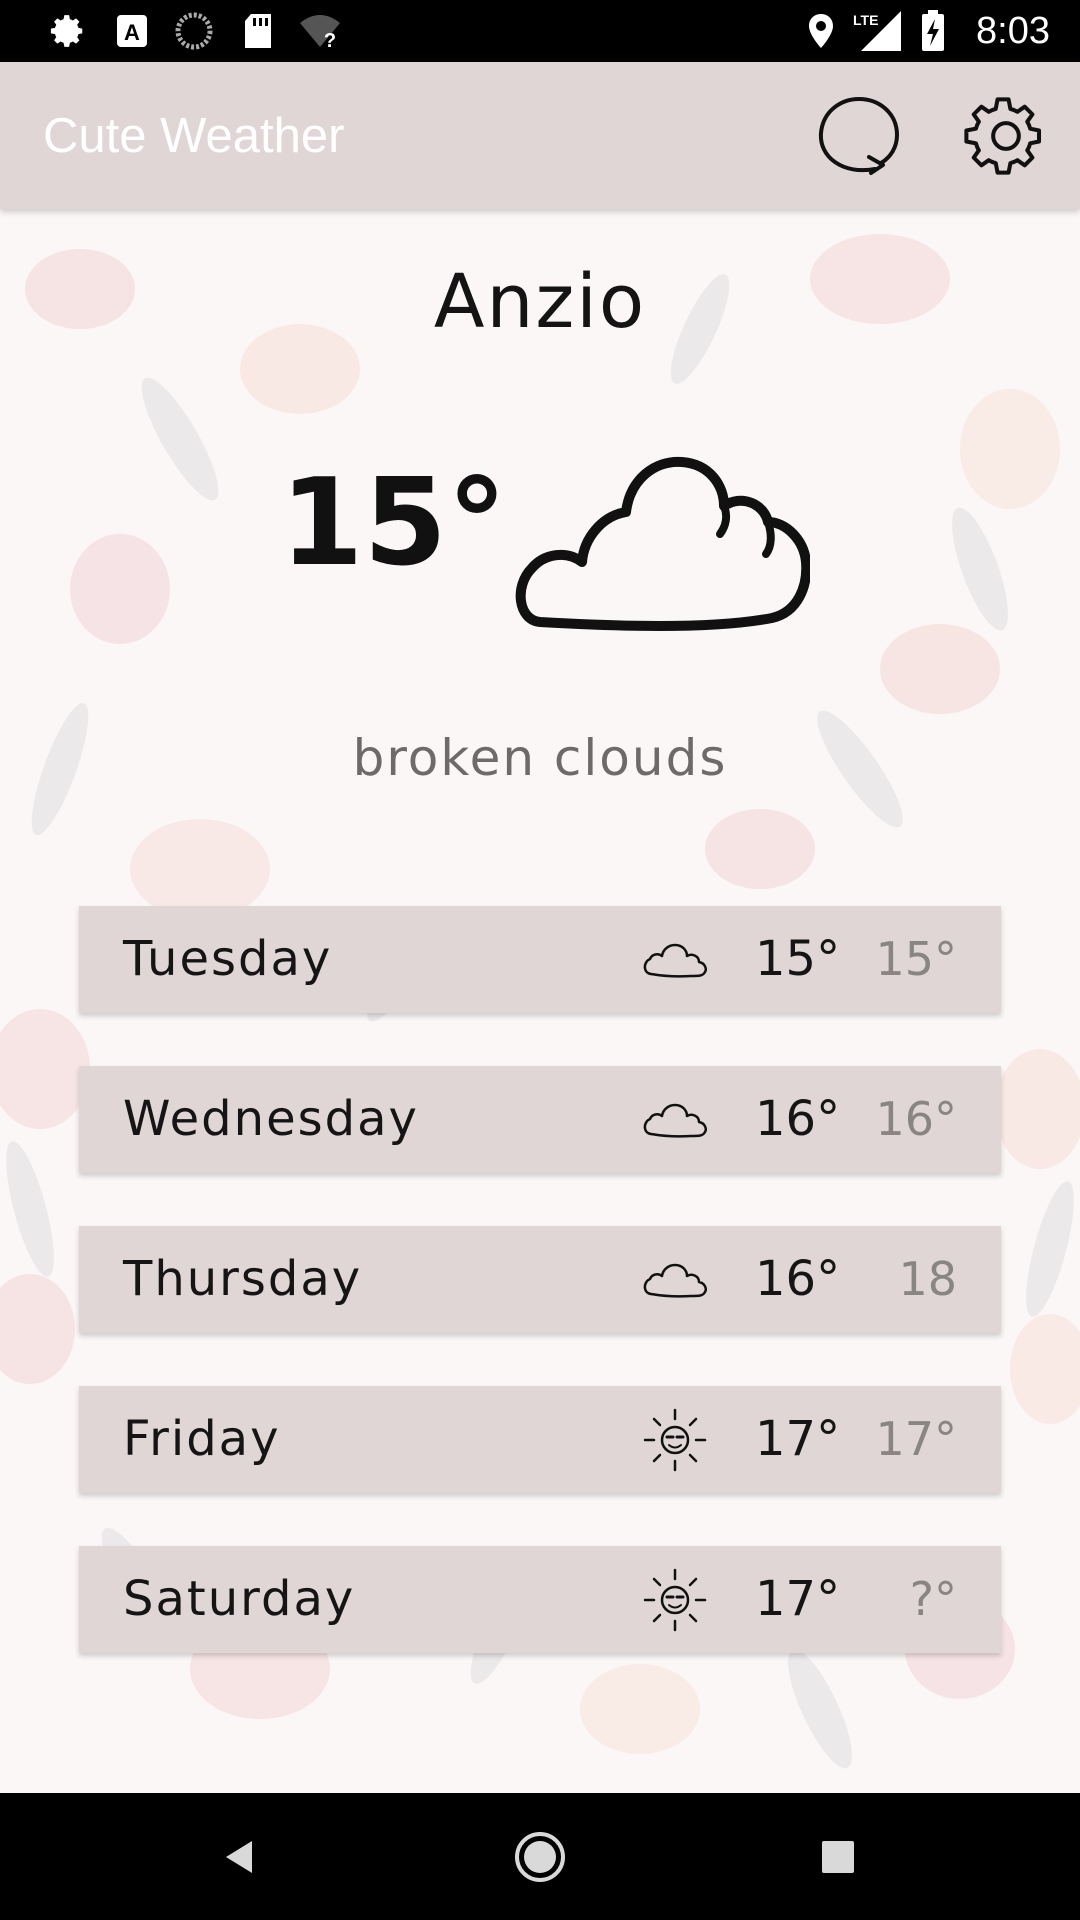 The image size is (1080, 1920). What do you see at coordinates (865, 20) in the screenshot?
I see `network-type-label: LTE` at bounding box center [865, 20].